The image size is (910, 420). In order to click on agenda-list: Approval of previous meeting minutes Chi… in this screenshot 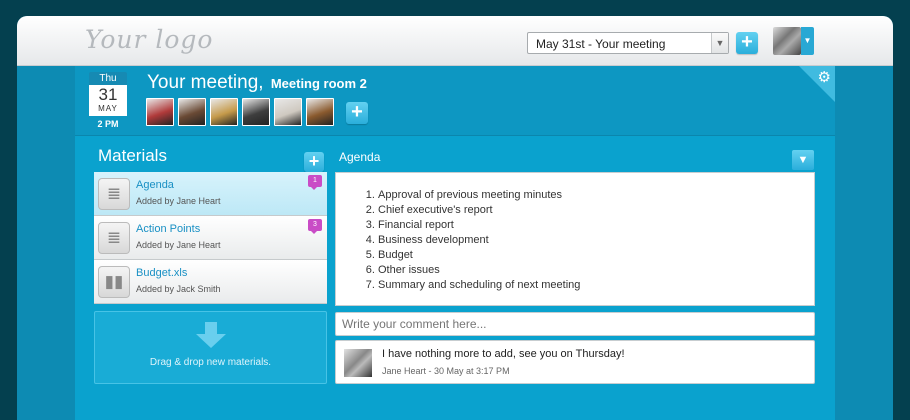, I will do `click(479, 240)`.